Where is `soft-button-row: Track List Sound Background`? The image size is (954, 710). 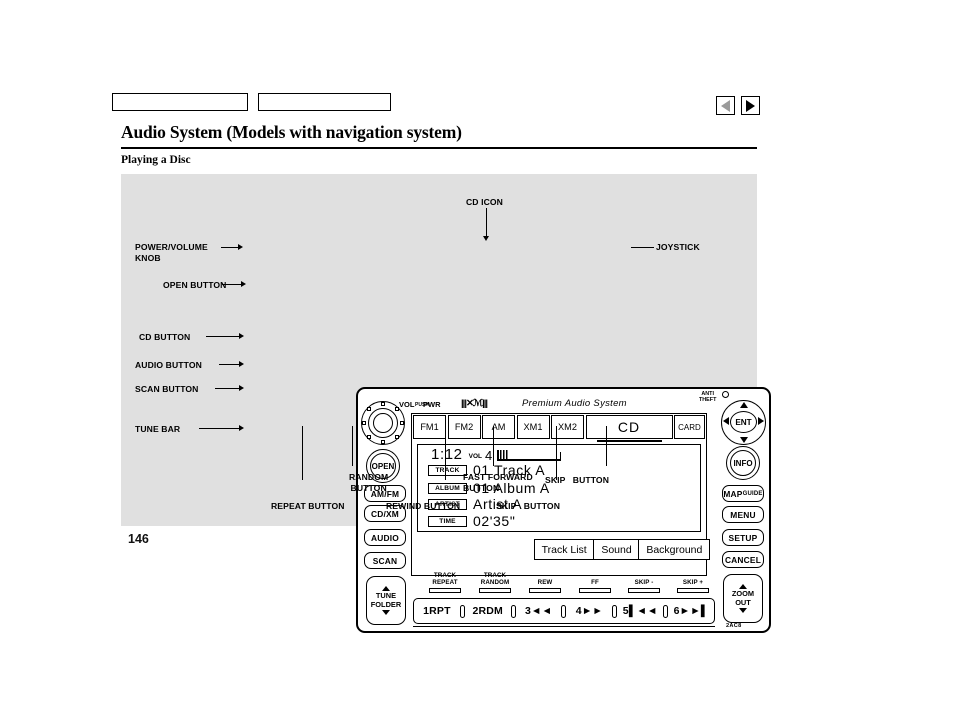 soft-button-row: Track List Sound Background is located at coordinates (622, 549).